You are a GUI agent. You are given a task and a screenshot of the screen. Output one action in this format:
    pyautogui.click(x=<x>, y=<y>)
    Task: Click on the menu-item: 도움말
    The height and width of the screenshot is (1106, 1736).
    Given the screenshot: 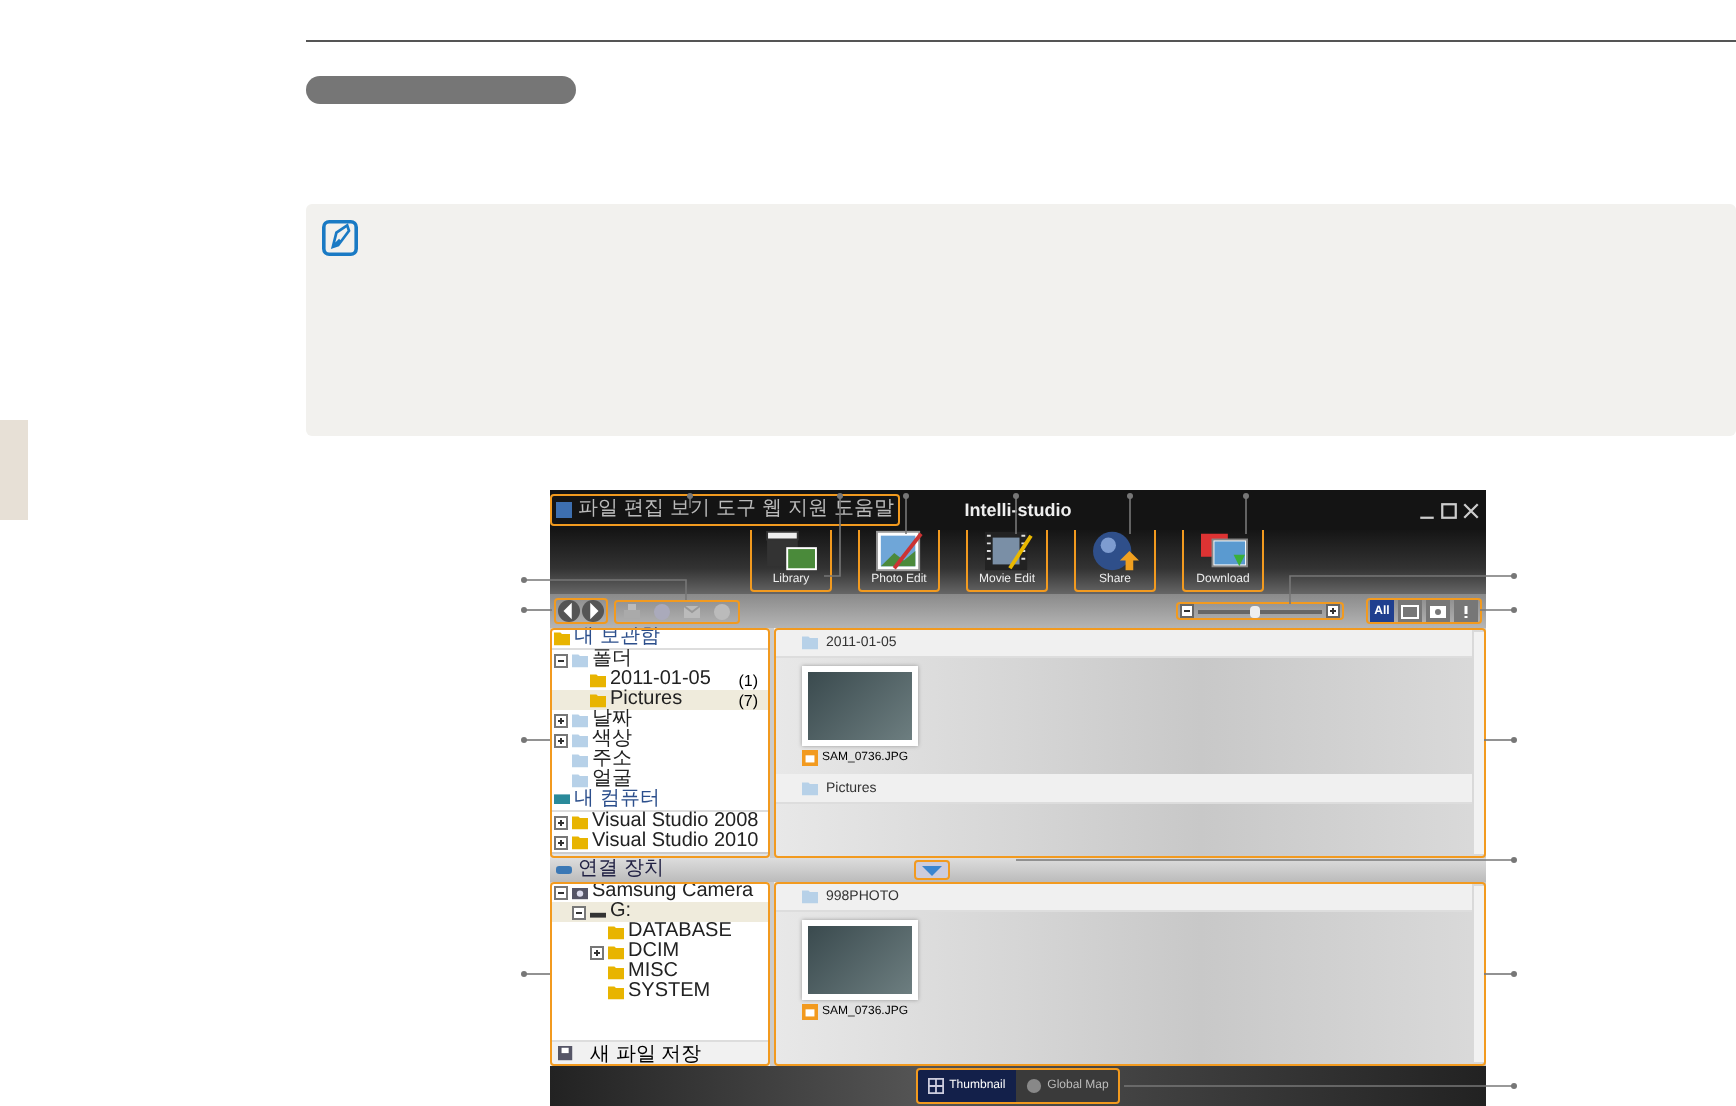 What is the action you would take?
    pyautogui.click(x=863, y=510)
    